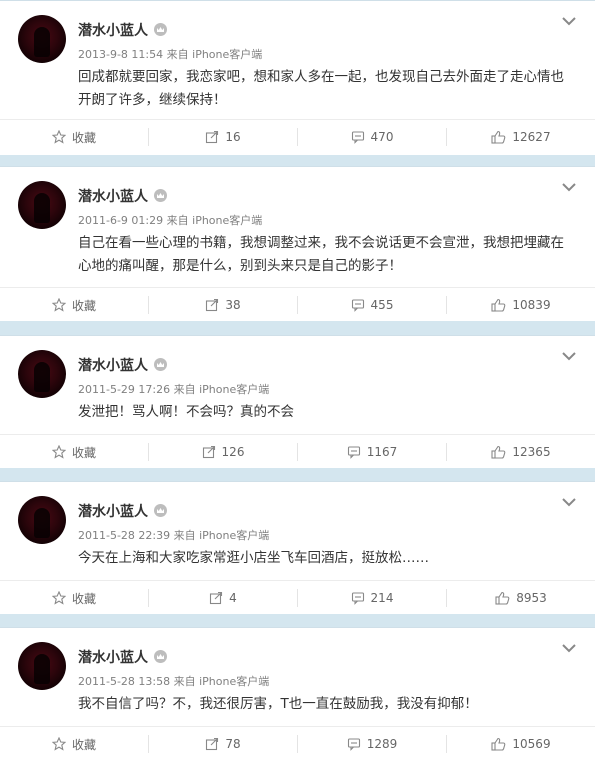 The width and height of the screenshot is (595, 768). What do you see at coordinates (531, 744) in the screenshot?
I see `like-count: 10569` at bounding box center [531, 744].